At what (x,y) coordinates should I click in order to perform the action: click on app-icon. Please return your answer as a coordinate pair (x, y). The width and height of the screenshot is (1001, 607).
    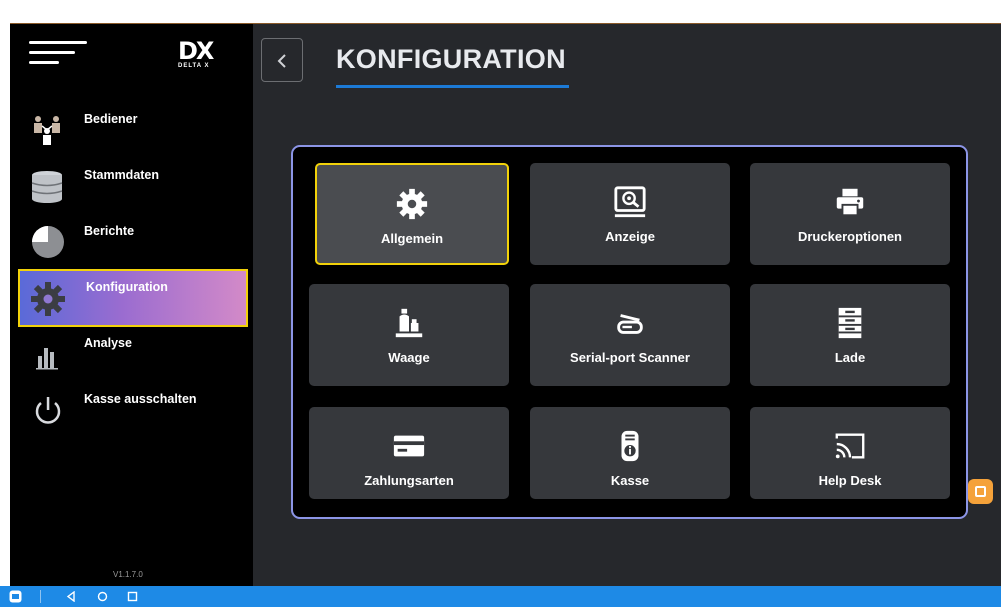
    Looking at the image, I should click on (15, 596).